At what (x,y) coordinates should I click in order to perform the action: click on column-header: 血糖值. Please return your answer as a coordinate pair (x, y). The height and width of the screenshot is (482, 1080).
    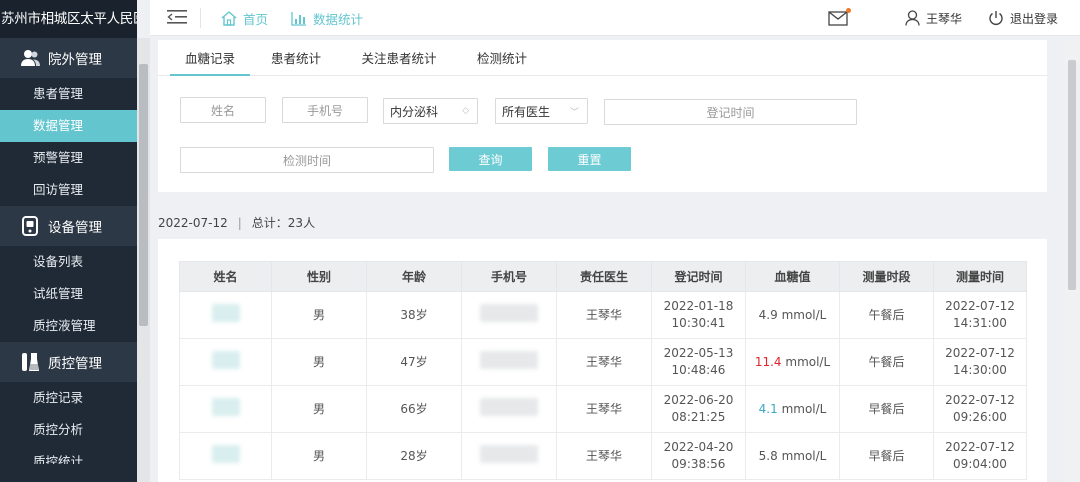
    Looking at the image, I should click on (792, 276).